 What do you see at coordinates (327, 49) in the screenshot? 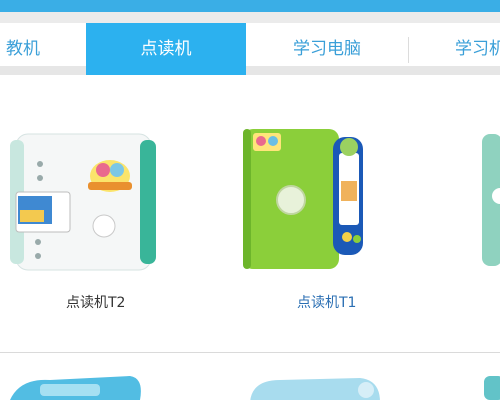
I see `tab-learning-computer: 学习电脑` at bounding box center [327, 49].